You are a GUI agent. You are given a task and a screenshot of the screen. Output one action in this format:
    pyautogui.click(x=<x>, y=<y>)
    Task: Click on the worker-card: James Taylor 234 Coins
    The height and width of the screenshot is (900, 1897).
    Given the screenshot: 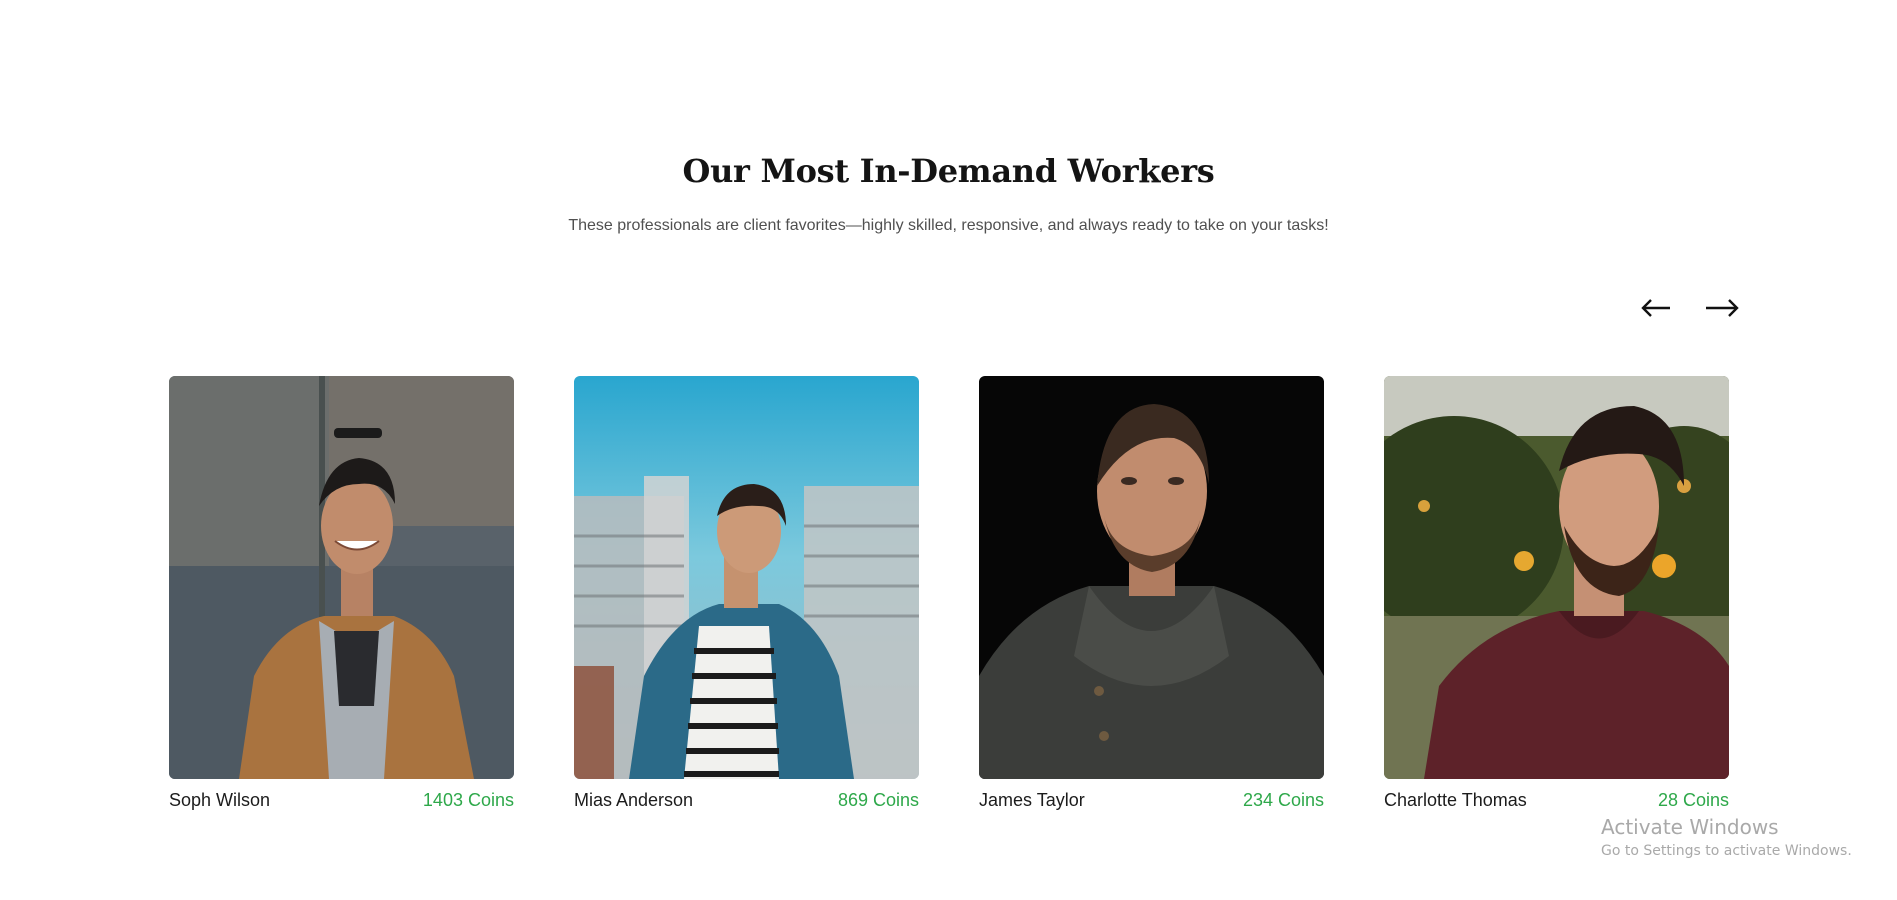 What is the action you would take?
    pyautogui.click(x=1151, y=593)
    